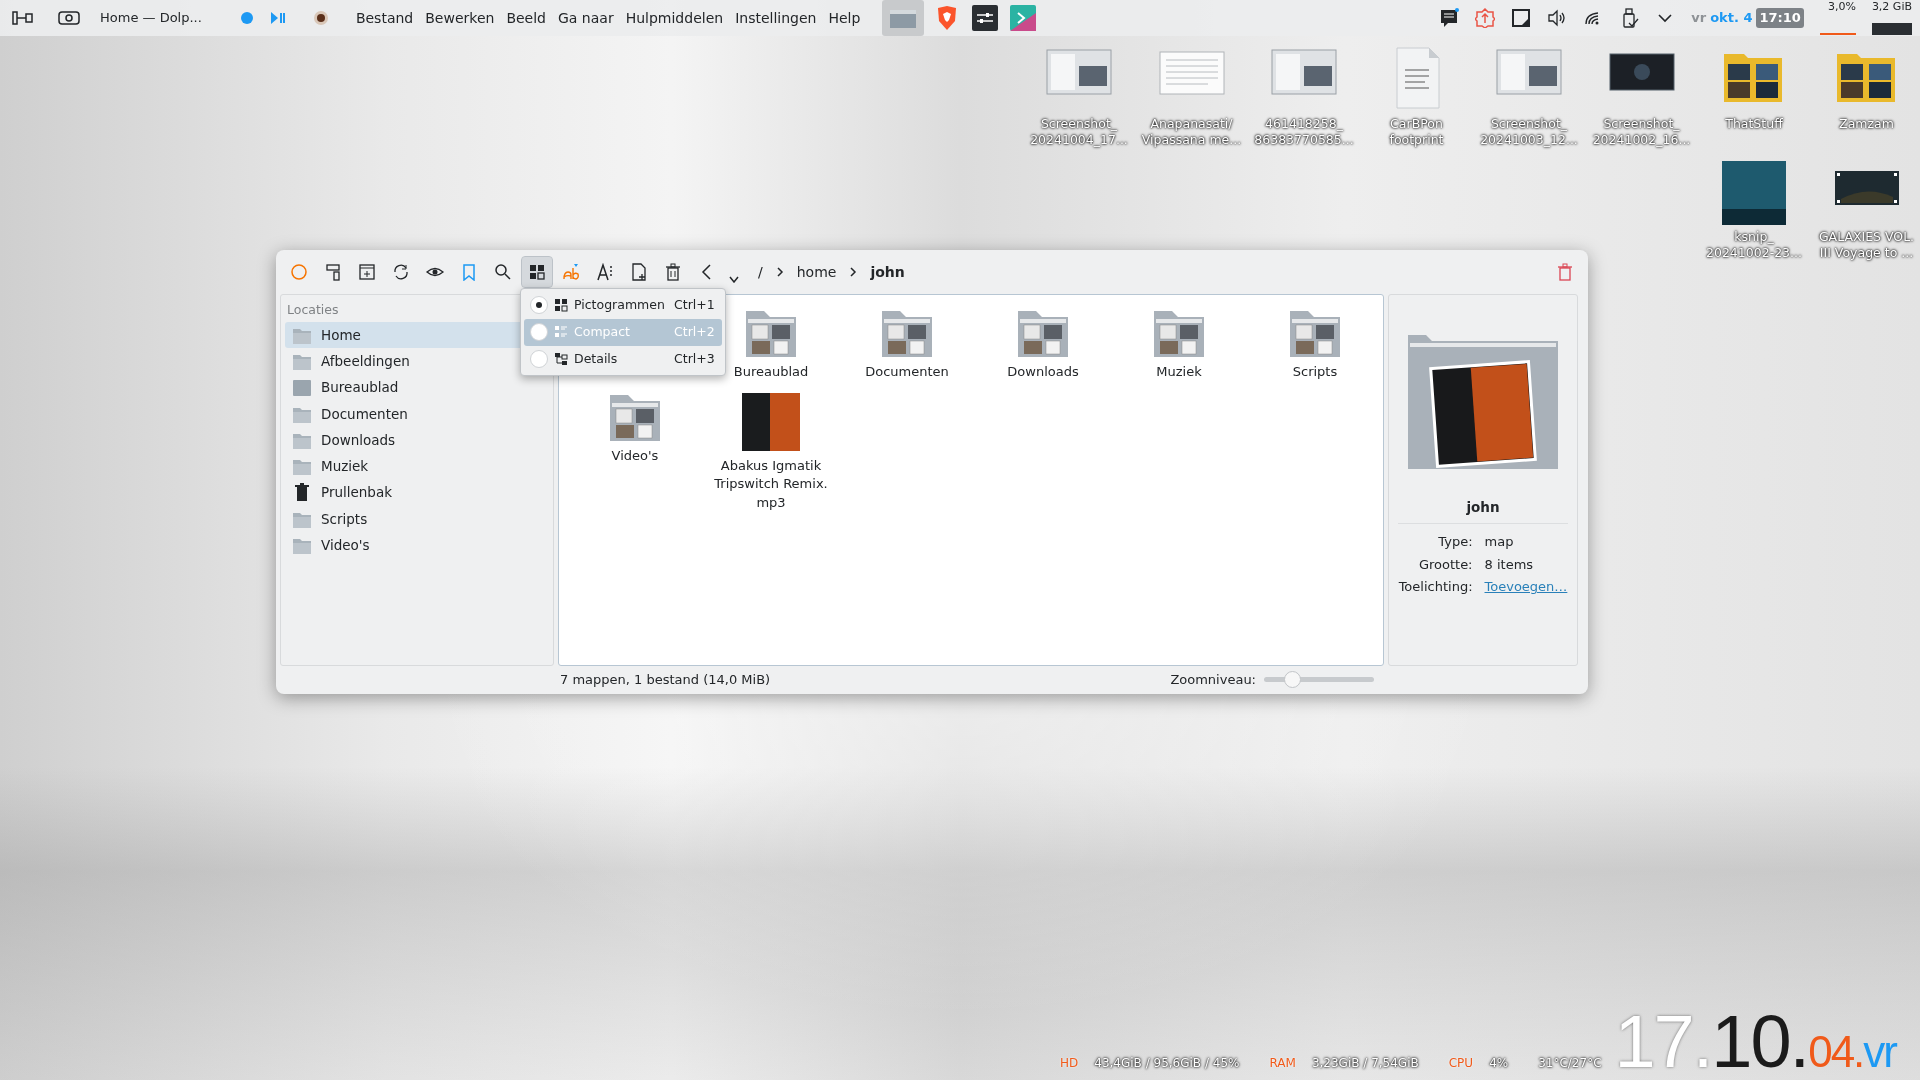  What do you see at coordinates (417, 544) in the screenshot?
I see `places-item: Video's` at bounding box center [417, 544].